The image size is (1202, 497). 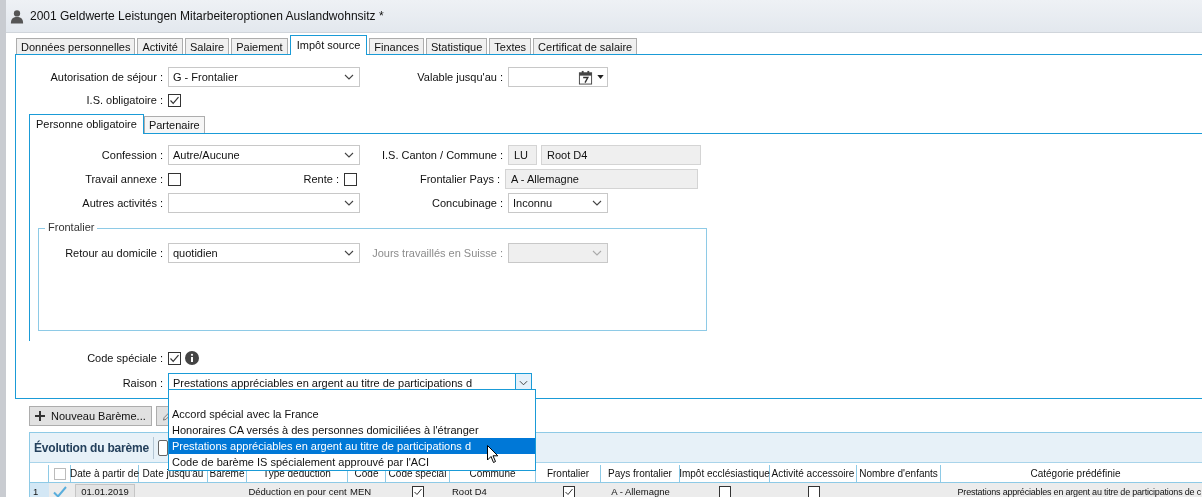 I want to click on column-header: Nombre d'enfants, so click(x=899, y=473).